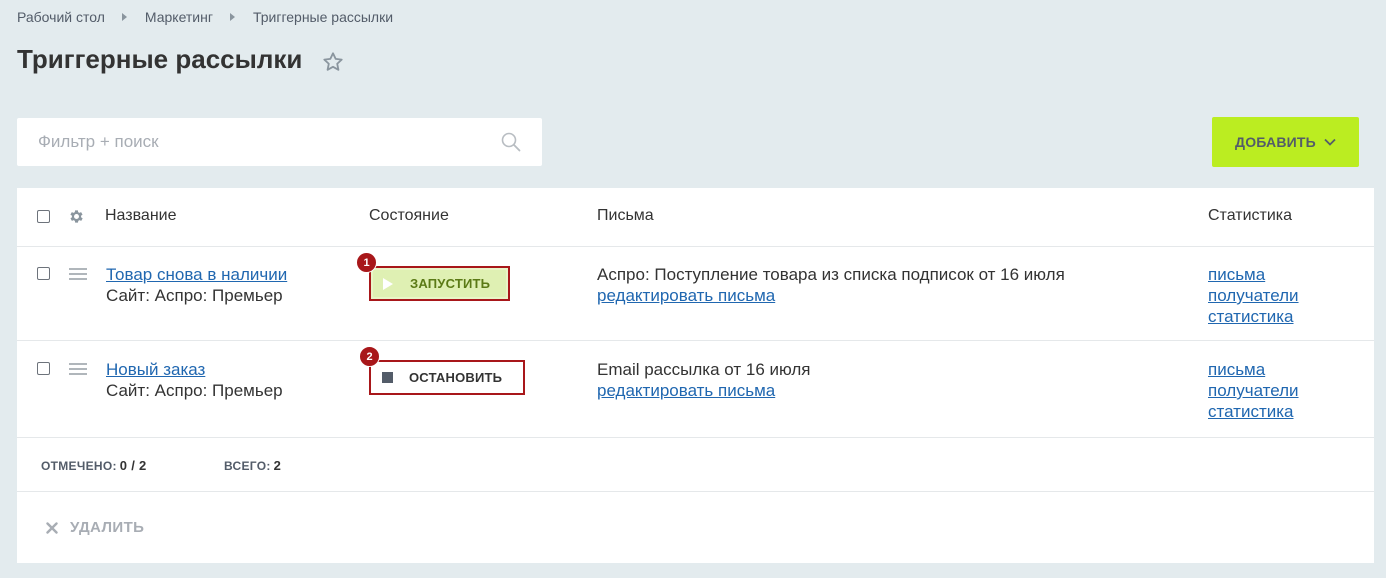 Image resolution: width=1386 pixels, height=578 pixels. Describe the element at coordinates (107, 527) in the screenshot. I see `delete-button-label: УДАЛИТЬ` at that location.